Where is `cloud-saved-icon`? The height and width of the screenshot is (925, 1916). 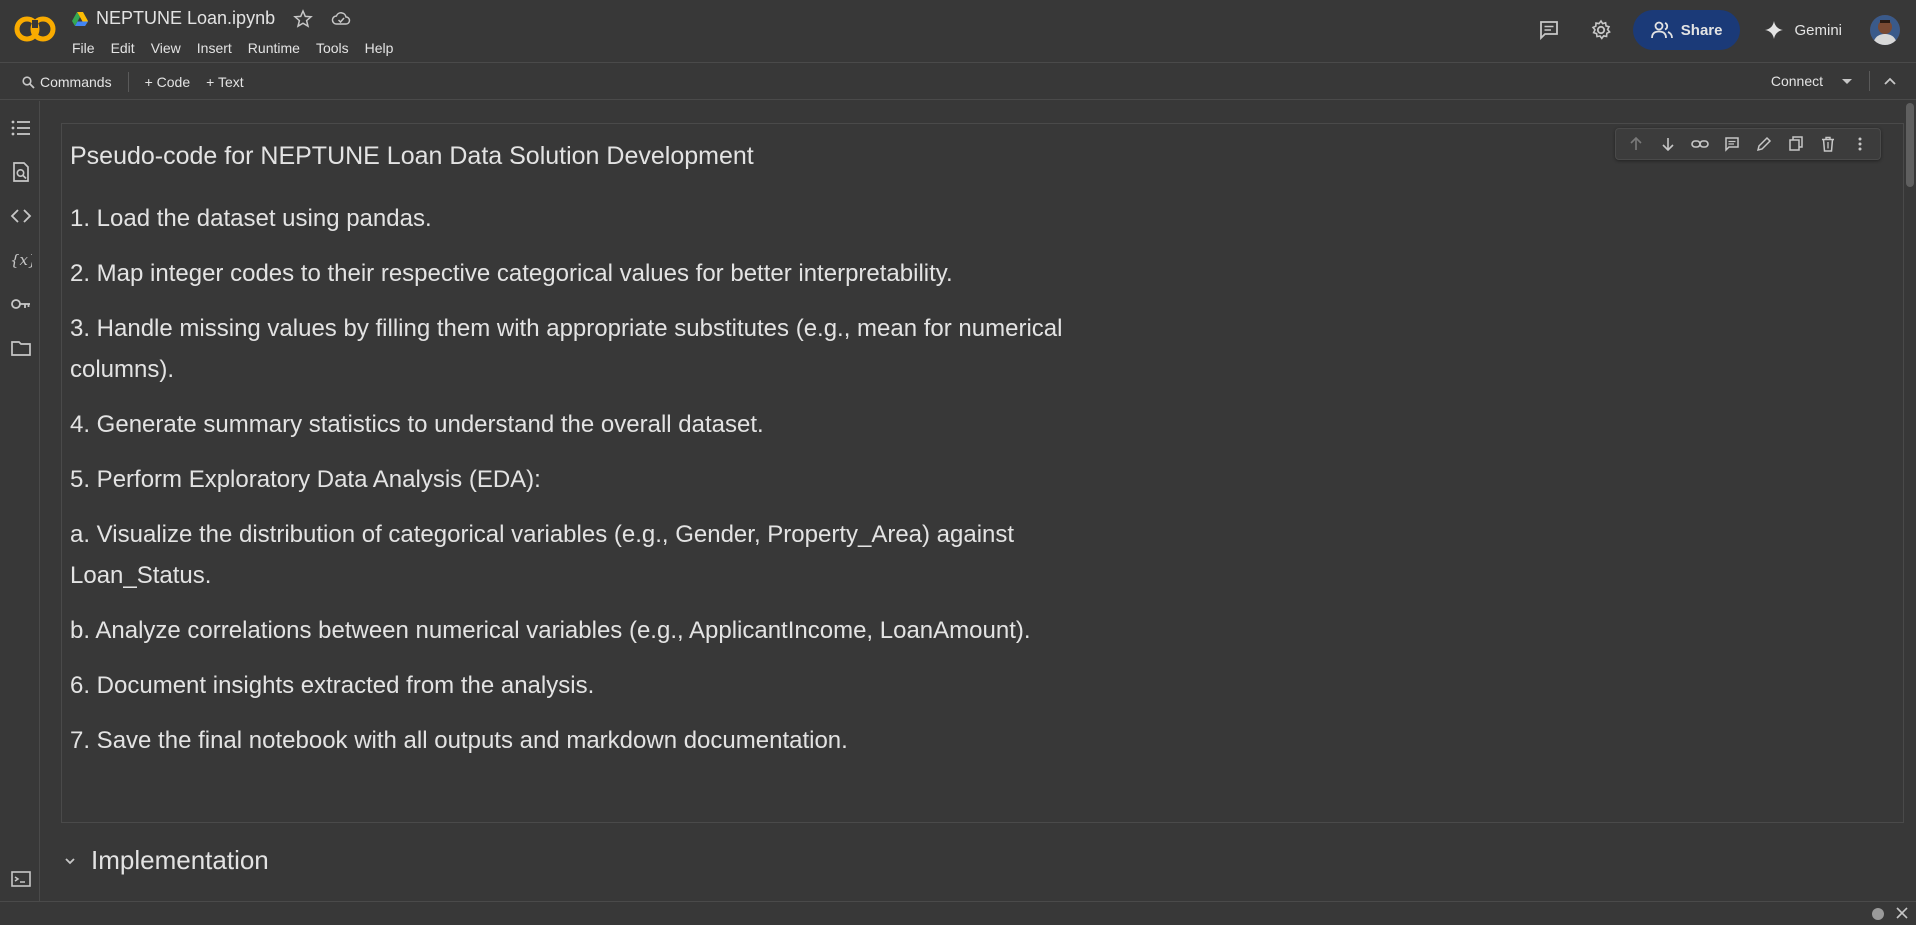
cloud-saved-icon is located at coordinates (341, 19).